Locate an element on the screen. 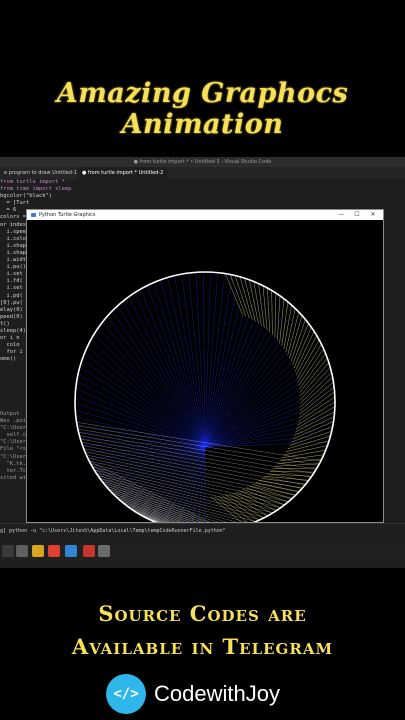  recording-icon is located at coordinates (89, 551).